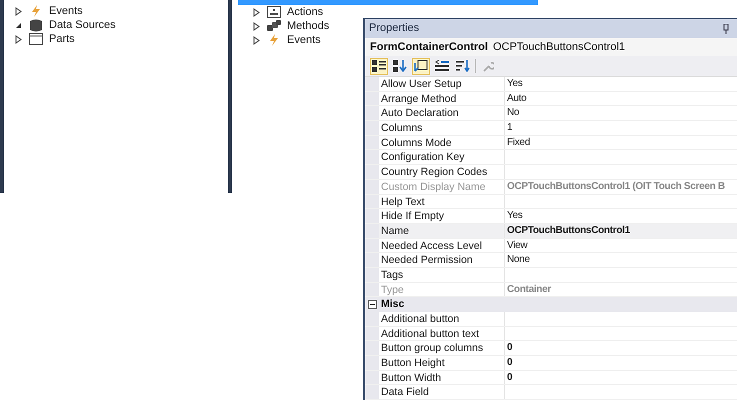 This screenshot has width=737, height=400. Describe the element at coordinates (392, 304) in the screenshot. I see `category-label: Misc` at that location.